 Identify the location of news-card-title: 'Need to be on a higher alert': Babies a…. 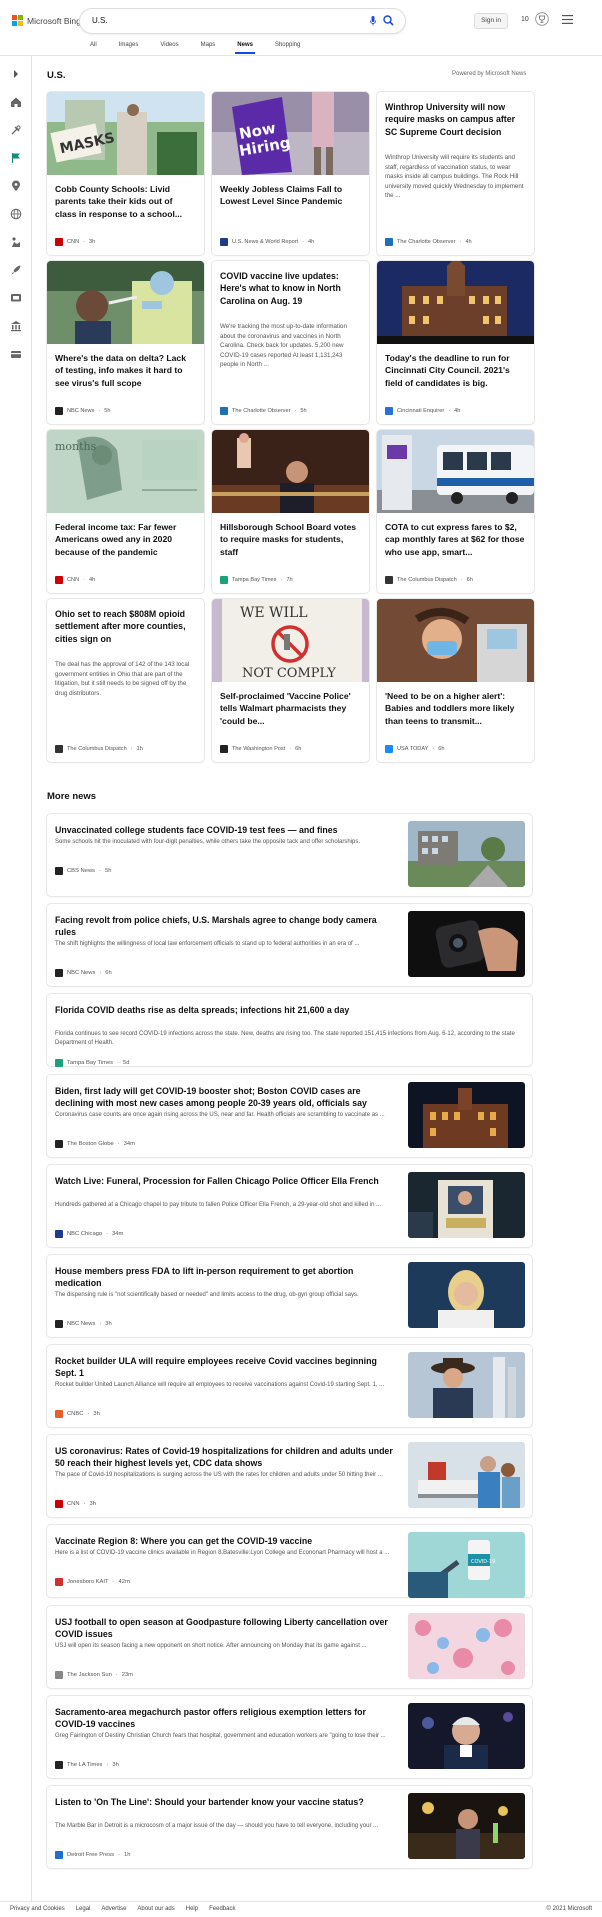
(455, 708).